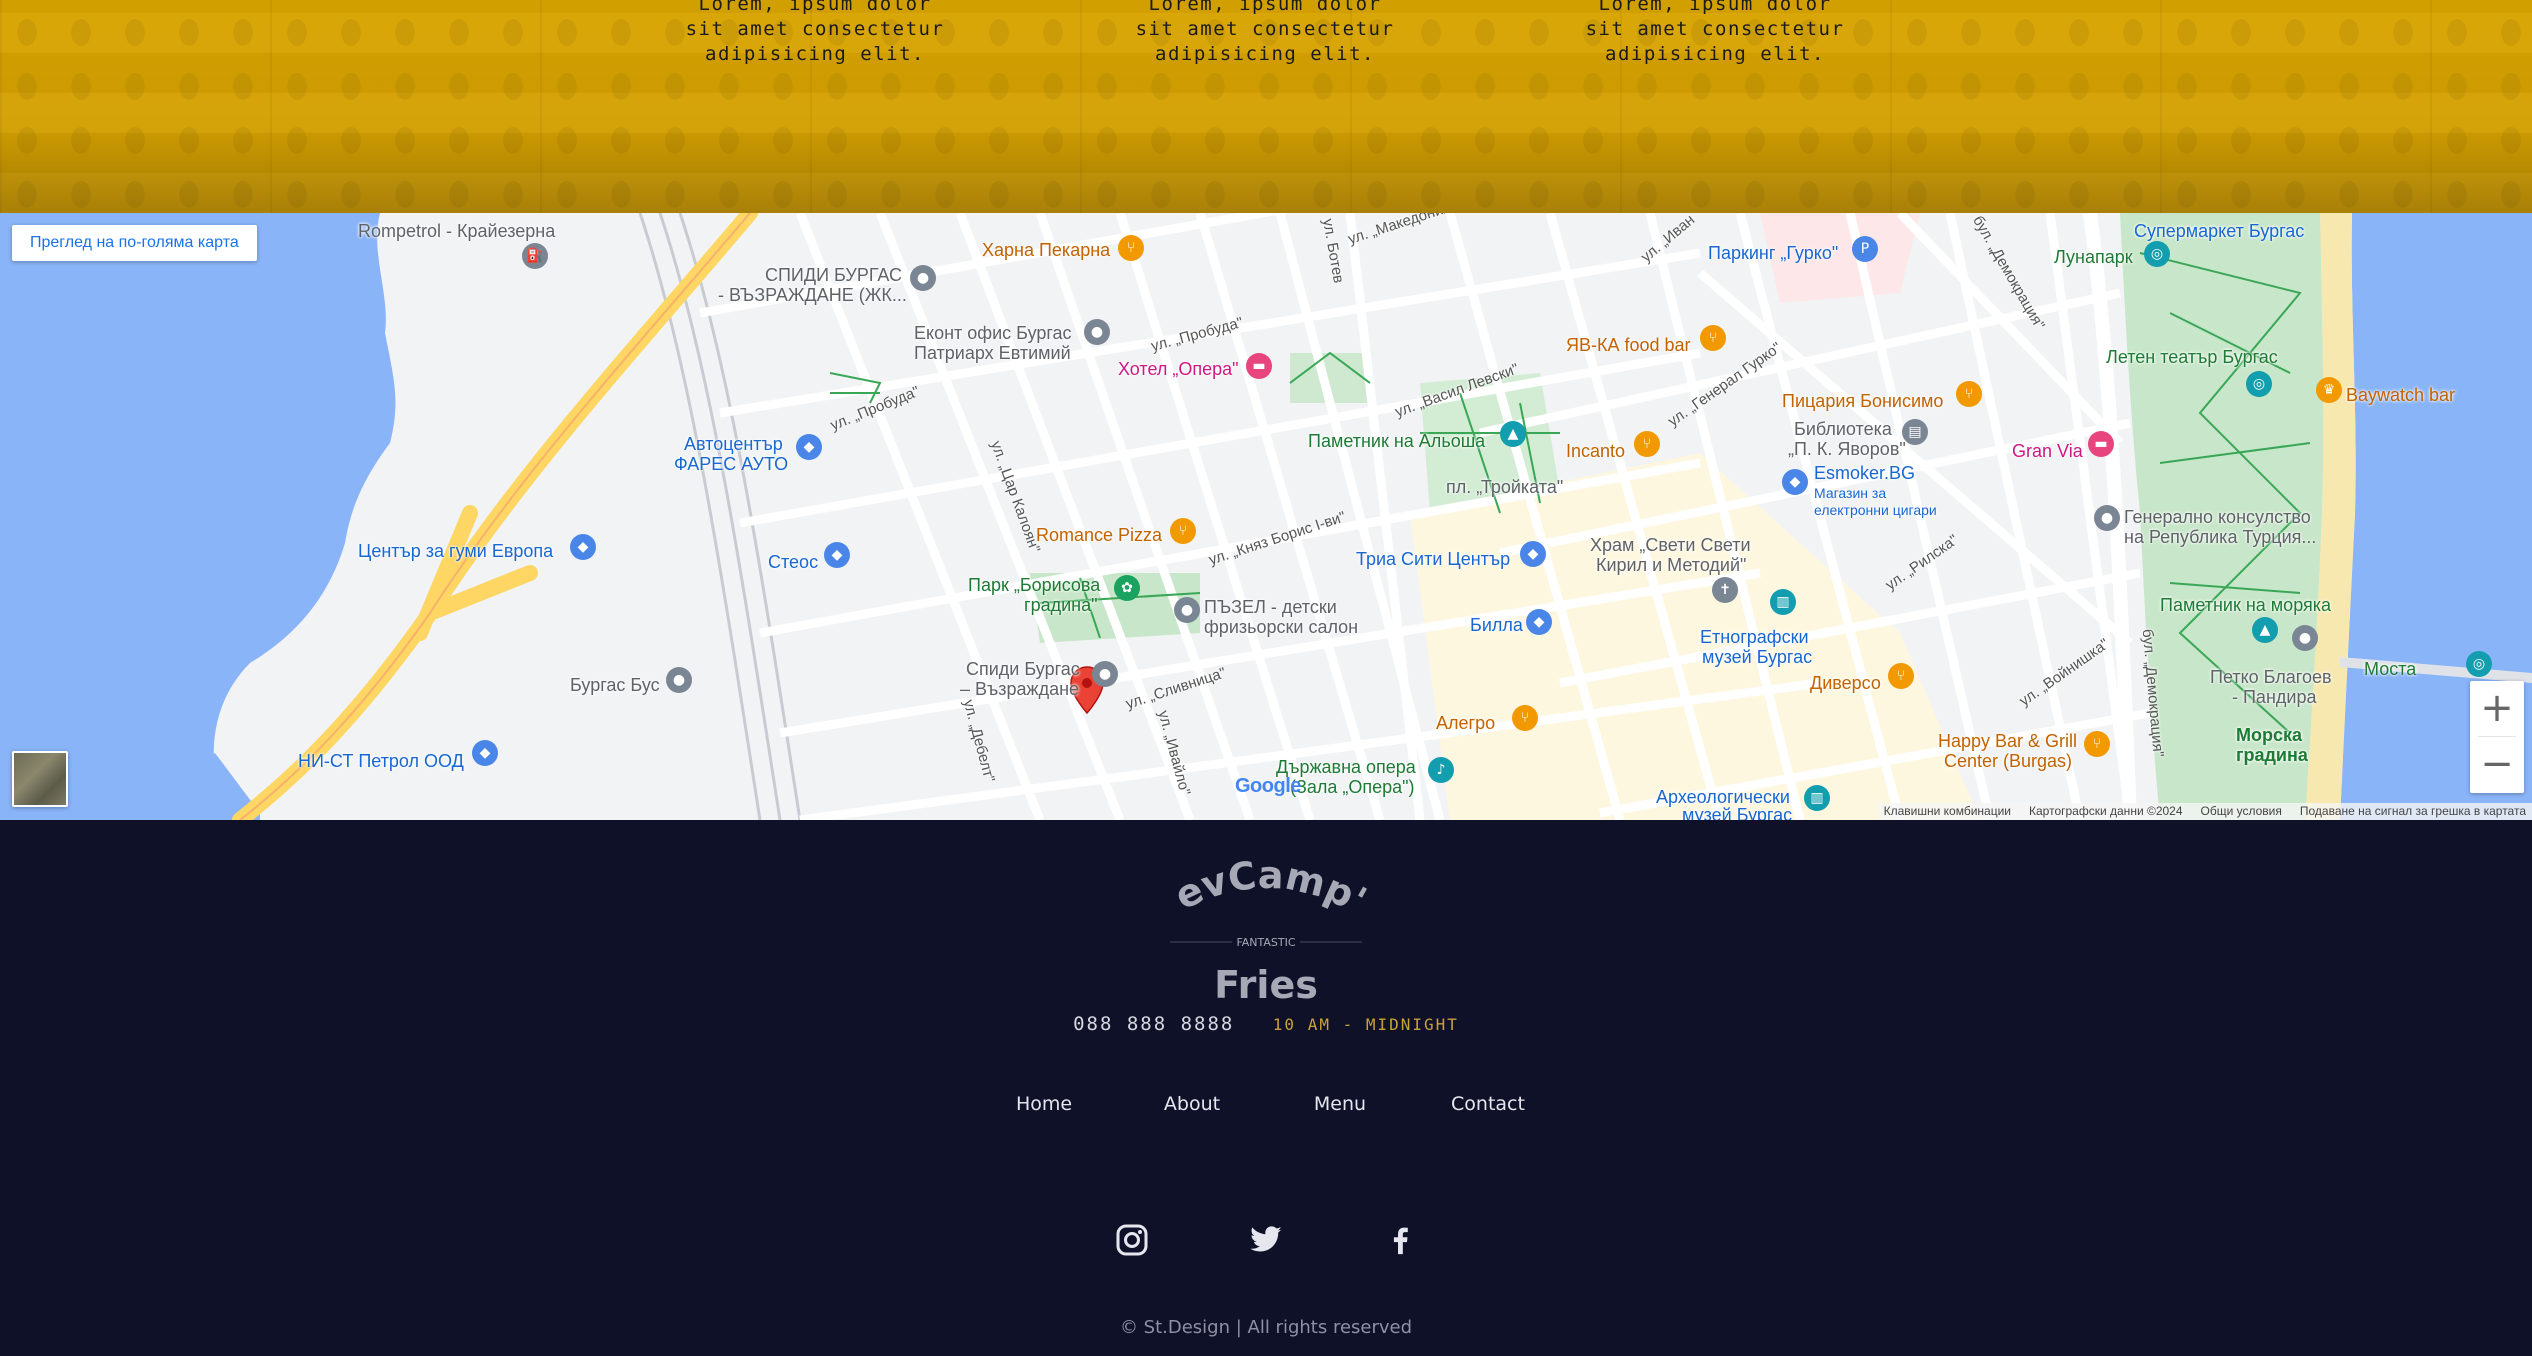 Image resolution: width=2532 pixels, height=1356 pixels. Describe the element at coordinates (1628, 345) in the screenshot. I see `poi-yavka: ЯВ-КА food bar` at that location.